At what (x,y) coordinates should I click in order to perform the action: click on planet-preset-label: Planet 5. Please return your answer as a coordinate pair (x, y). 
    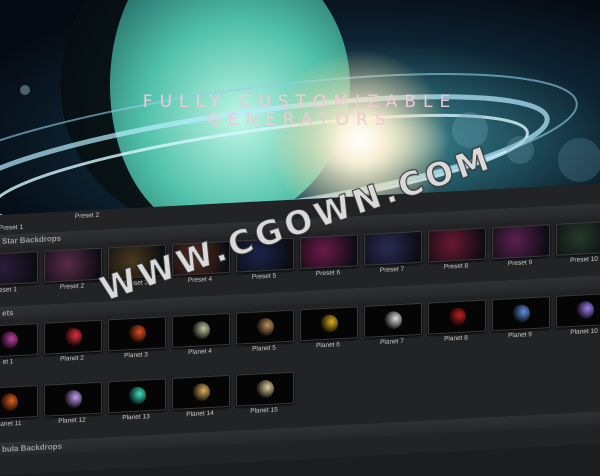
    Looking at the image, I should click on (264, 348).